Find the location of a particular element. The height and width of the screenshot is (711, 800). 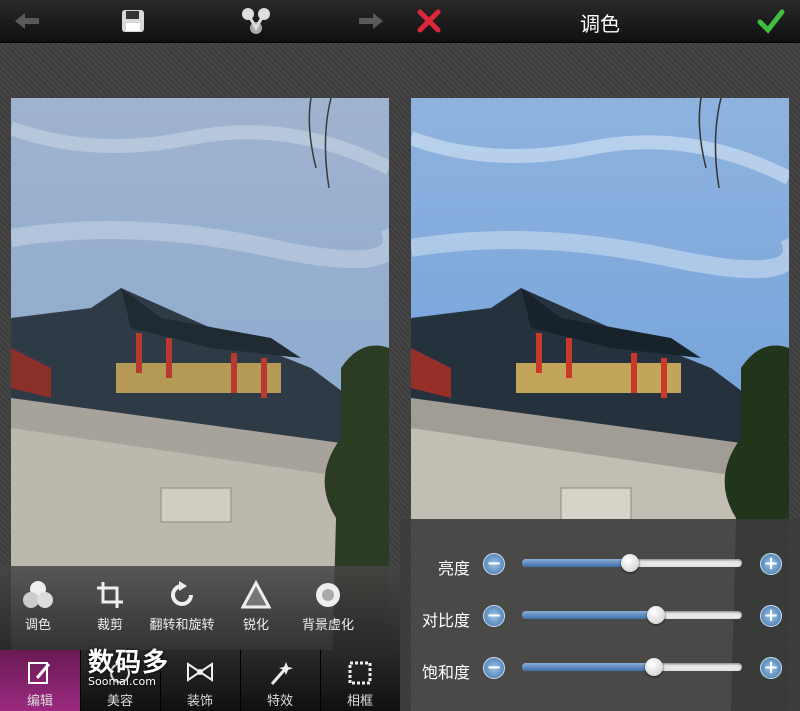

undo-icon is located at coordinates (27, 21).